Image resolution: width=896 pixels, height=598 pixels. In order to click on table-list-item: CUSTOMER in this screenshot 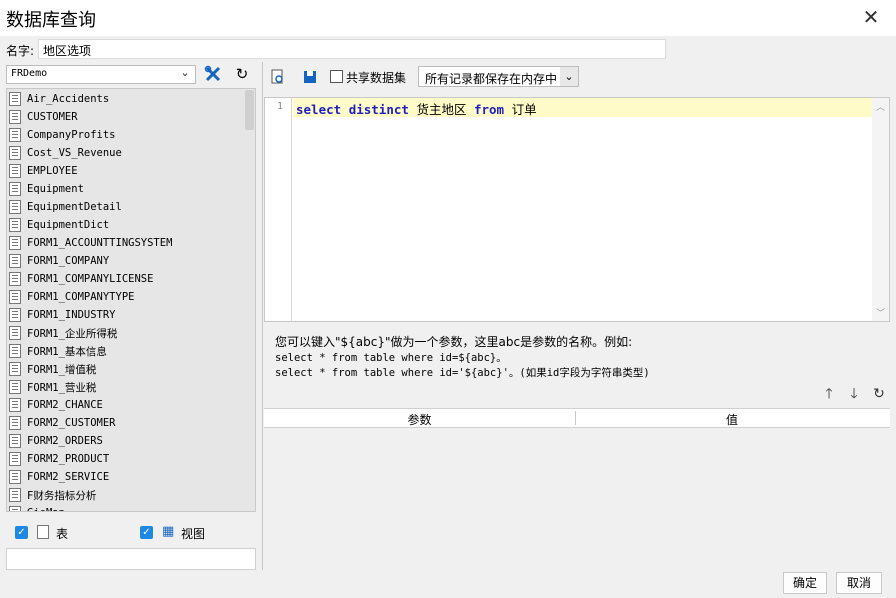, I will do `click(43, 117)`.